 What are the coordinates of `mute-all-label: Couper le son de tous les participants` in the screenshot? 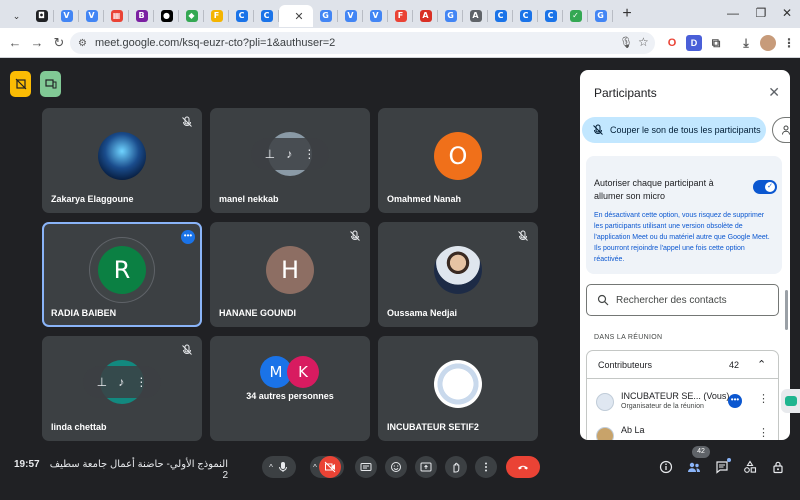 It's located at (685, 130).